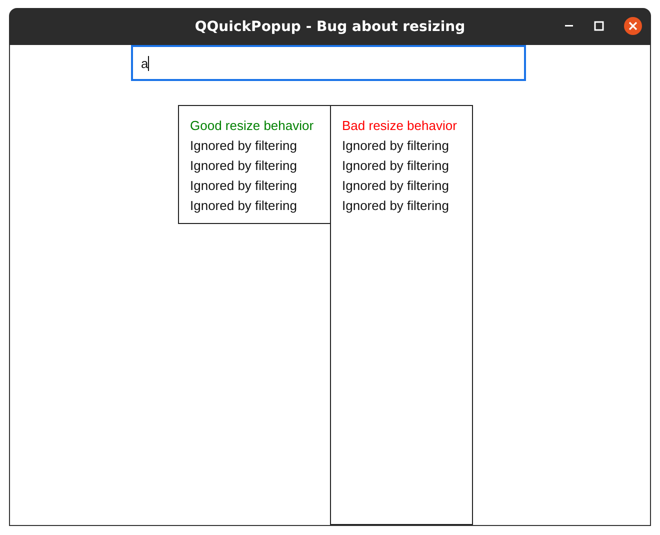 This screenshot has width=660, height=535. What do you see at coordinates (569, 26) in the screenshot?
I see `minimize-icon` at bounding box center [569, 26].